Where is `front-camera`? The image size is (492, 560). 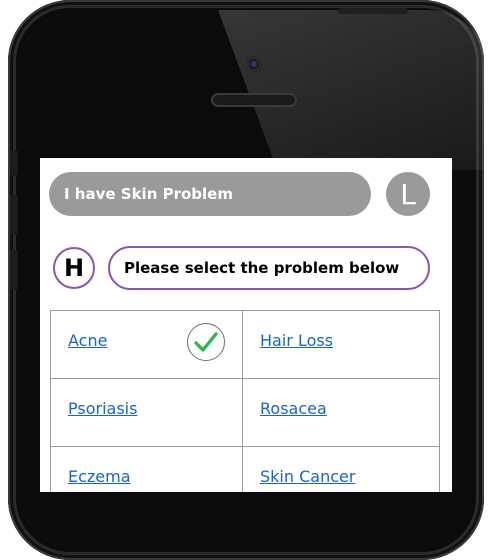
front-camera is located at coordinates (254, 64).